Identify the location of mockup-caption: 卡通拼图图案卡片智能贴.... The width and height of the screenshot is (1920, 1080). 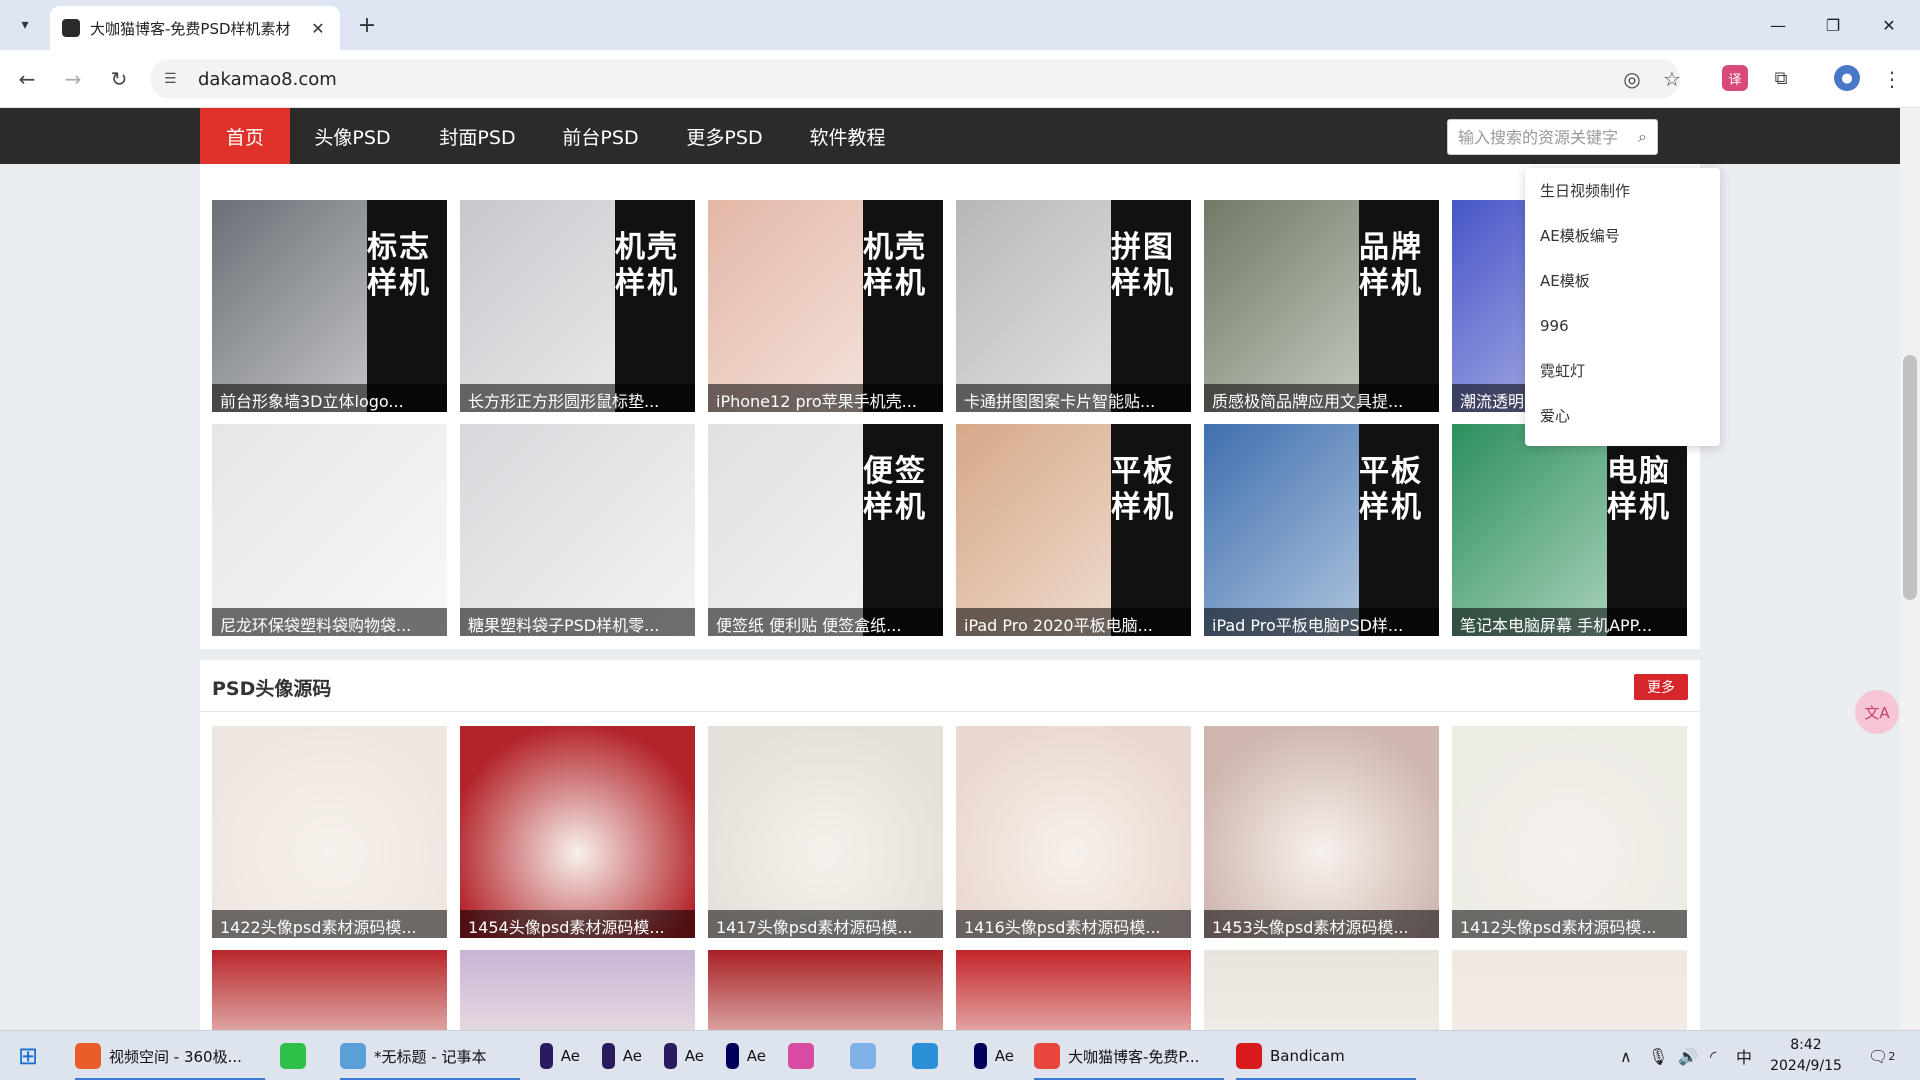
(1073, 398).